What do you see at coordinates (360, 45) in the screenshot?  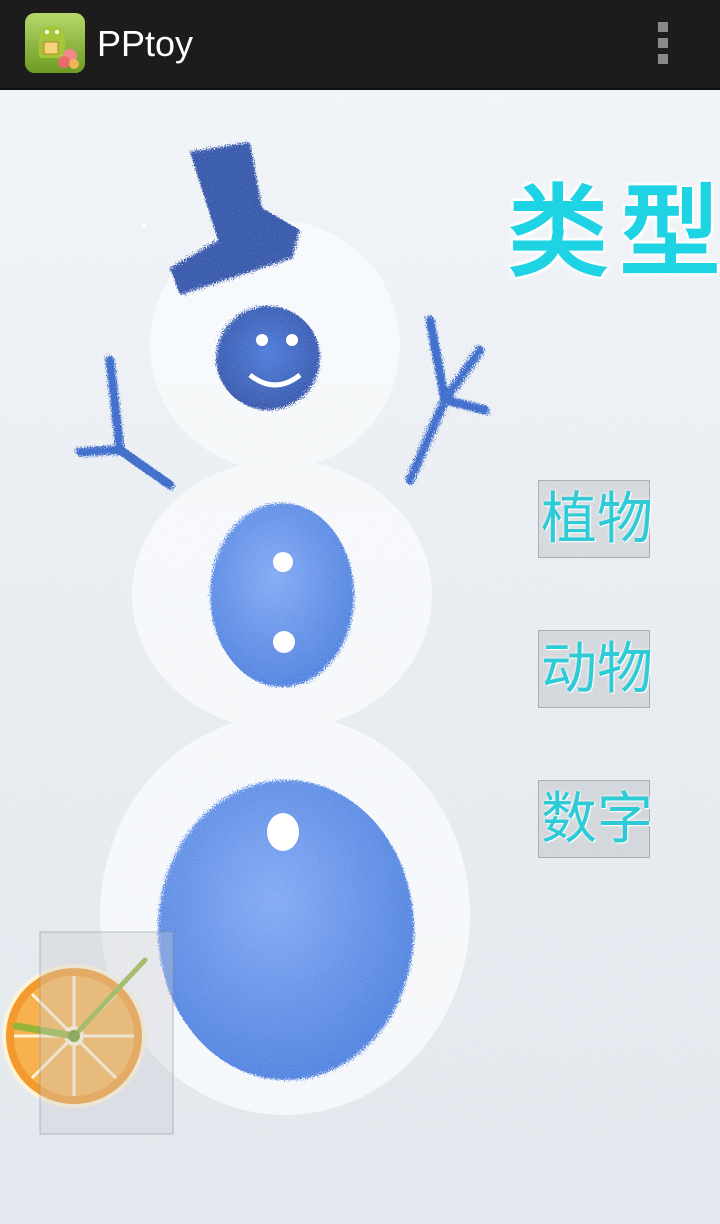 I see `action-bar: PPtoy` at bounding box center [360, 45].